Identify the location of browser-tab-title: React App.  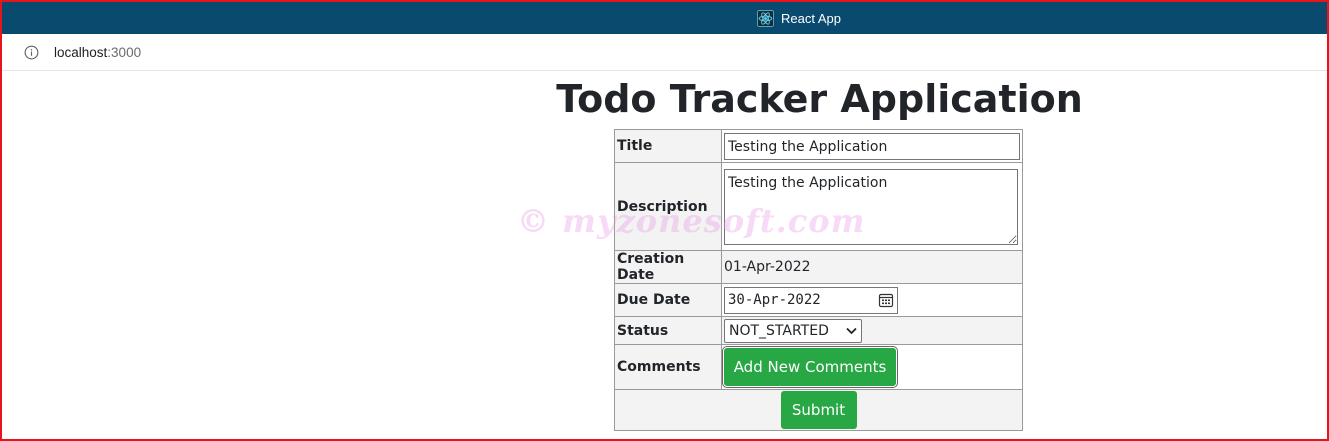
(811, 18).